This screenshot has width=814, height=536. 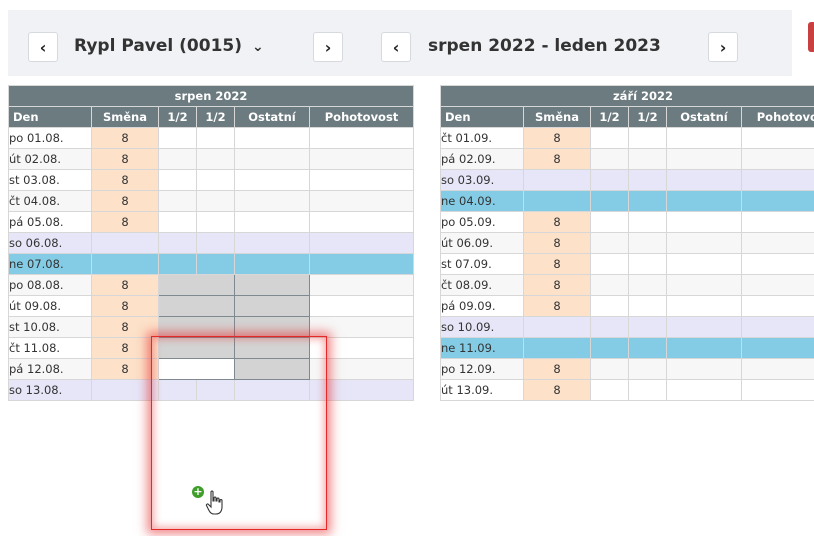 I want to click on next-period-button: ›, so click(x=723, y=47).